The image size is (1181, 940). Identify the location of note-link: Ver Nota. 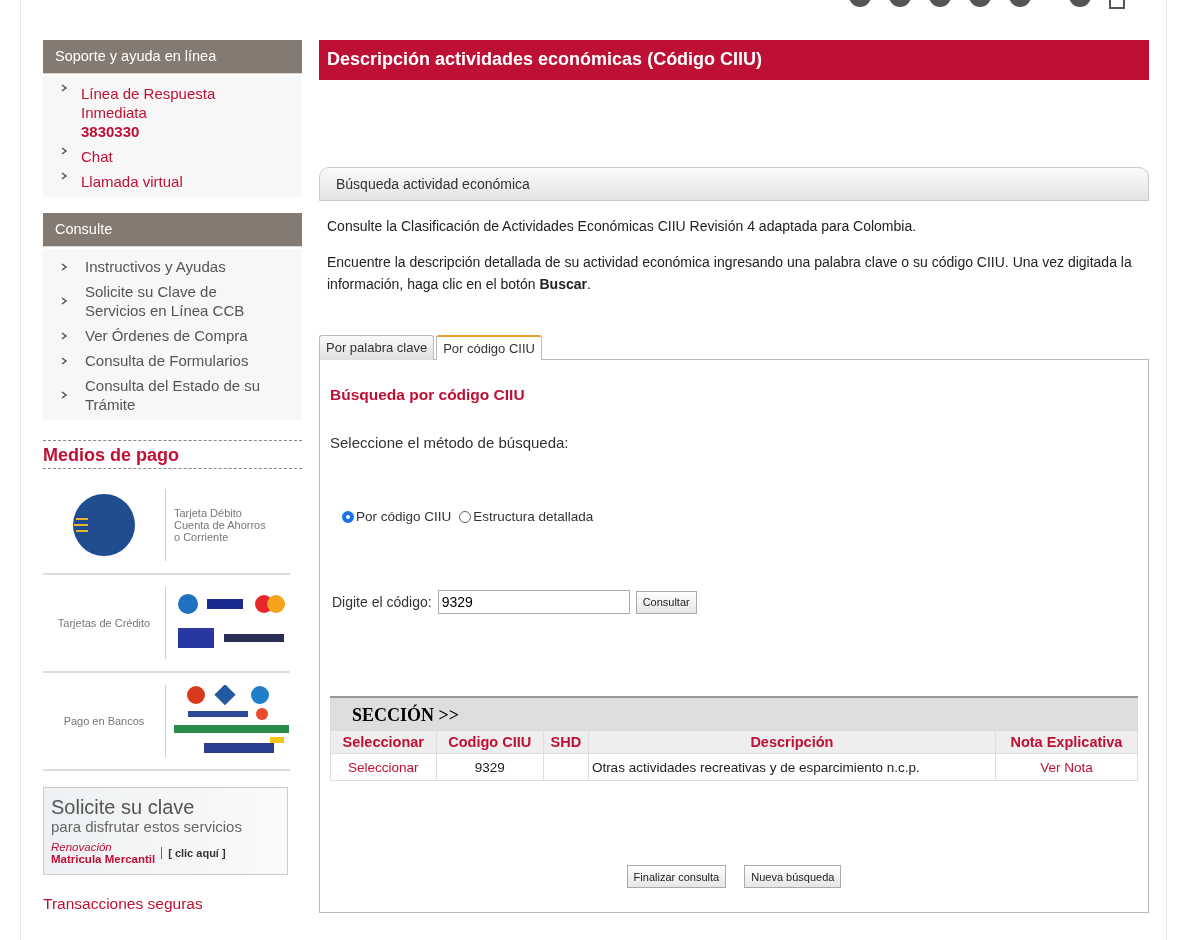
(1066, 767).